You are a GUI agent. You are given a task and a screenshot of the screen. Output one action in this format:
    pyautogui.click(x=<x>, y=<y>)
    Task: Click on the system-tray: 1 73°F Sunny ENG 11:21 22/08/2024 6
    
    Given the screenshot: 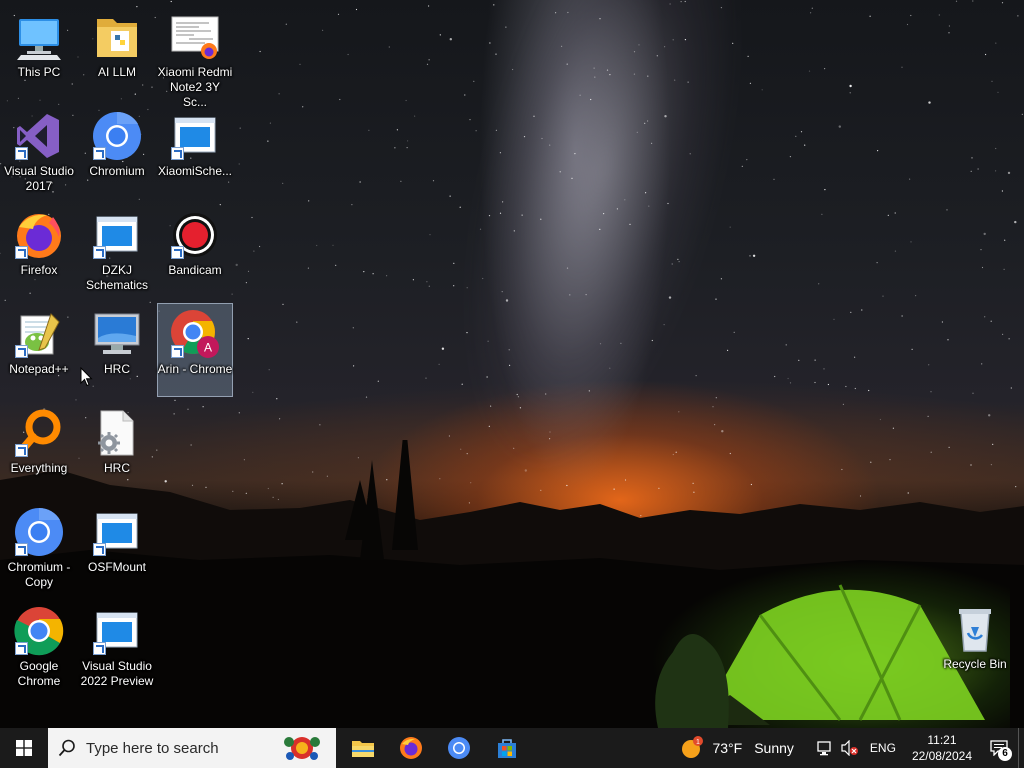 What is the action you would take?
    pyautogui.click(x=849, y=748)
    